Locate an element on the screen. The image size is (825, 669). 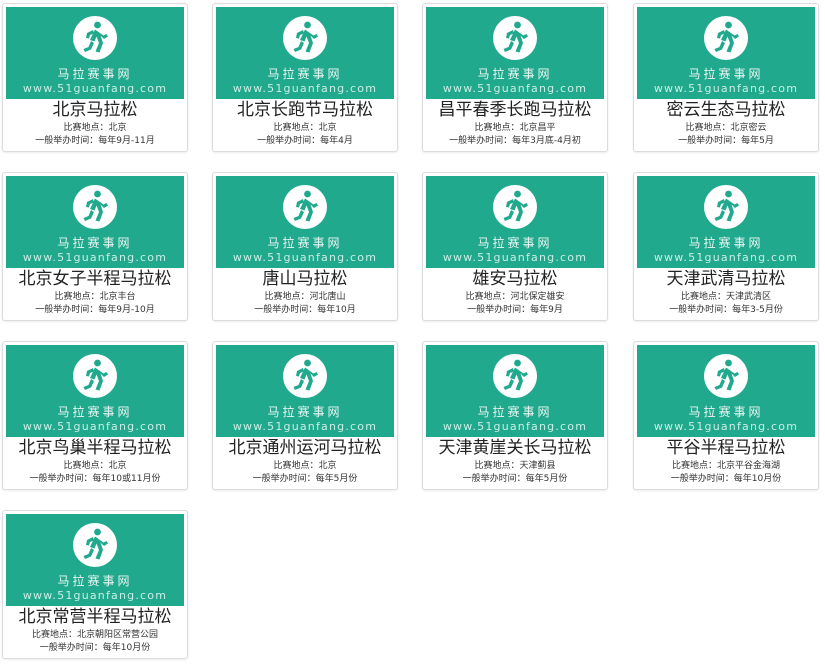
race-location: 比赛地点：北京丰台 is located at coordinates (95, 297).